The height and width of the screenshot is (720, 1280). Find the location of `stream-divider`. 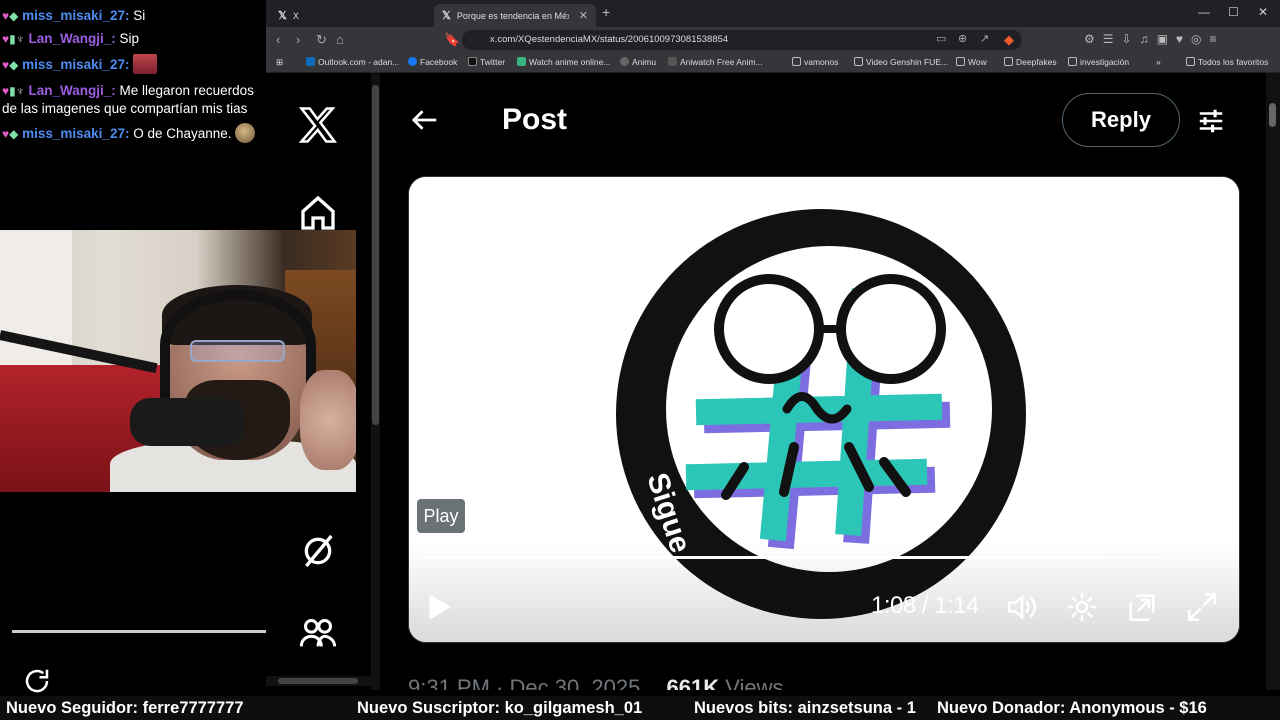

stream-divider is located at coordinates (139, 631).